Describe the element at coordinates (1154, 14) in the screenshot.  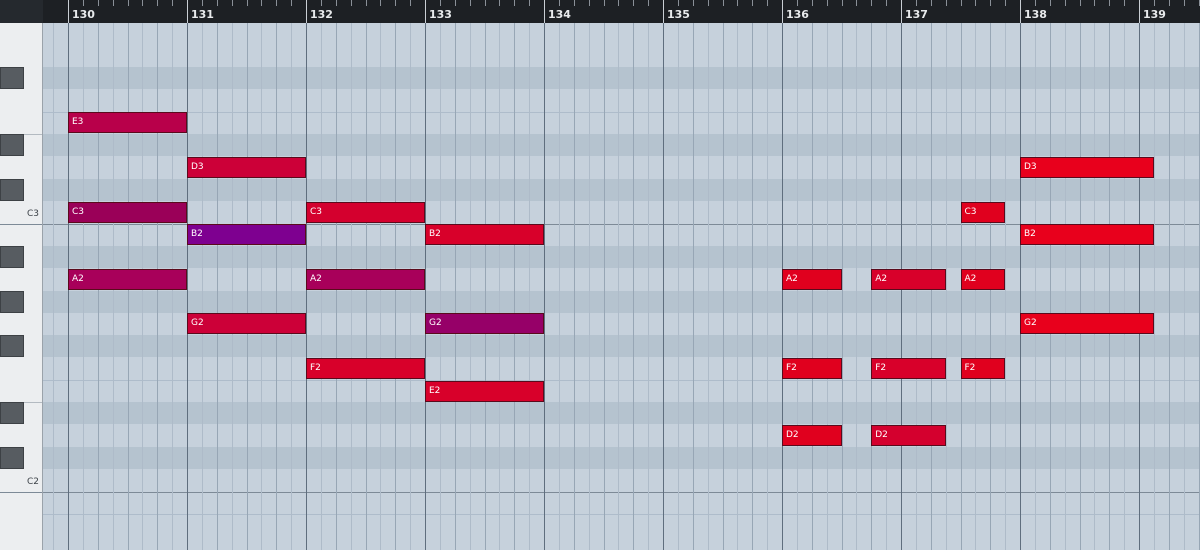
I see `ruler-bar-label: 139` at that location.